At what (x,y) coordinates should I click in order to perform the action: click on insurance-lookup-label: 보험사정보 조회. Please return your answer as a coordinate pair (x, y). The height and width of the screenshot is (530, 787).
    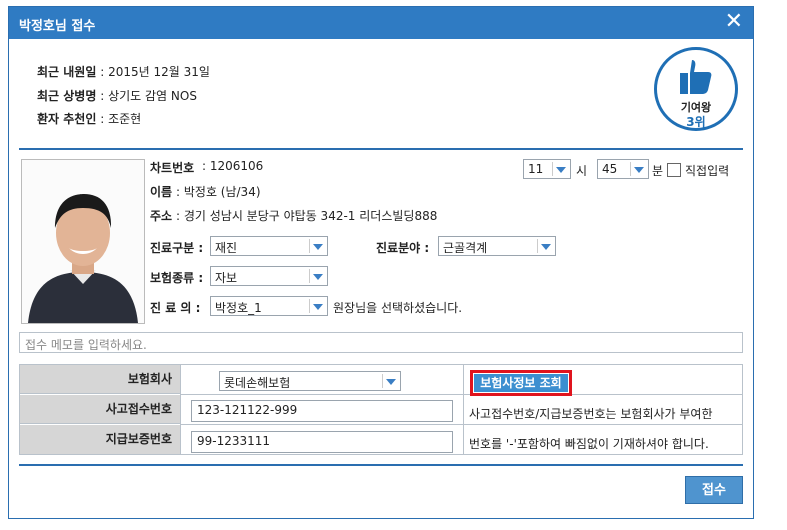
    Looking at the image, I should click on (521, 383).